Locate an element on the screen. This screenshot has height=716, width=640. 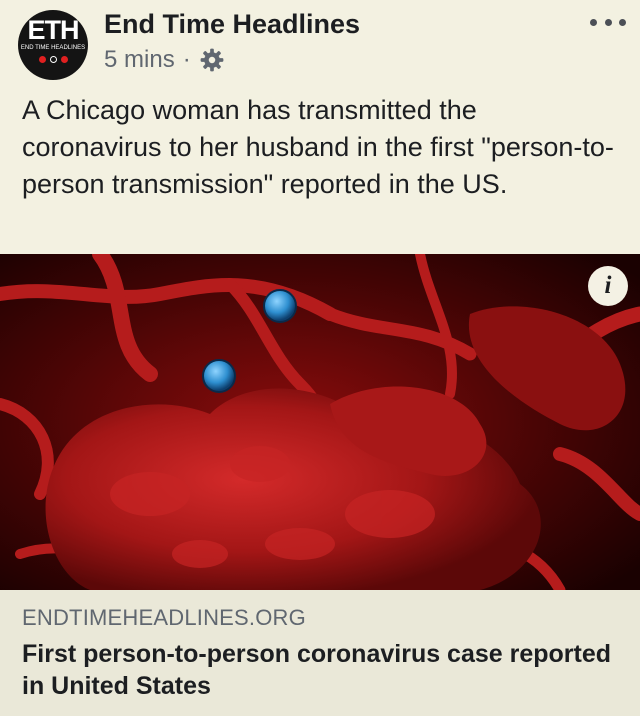
post-timestamp: 5 mins is located at coordinates (139, 60).